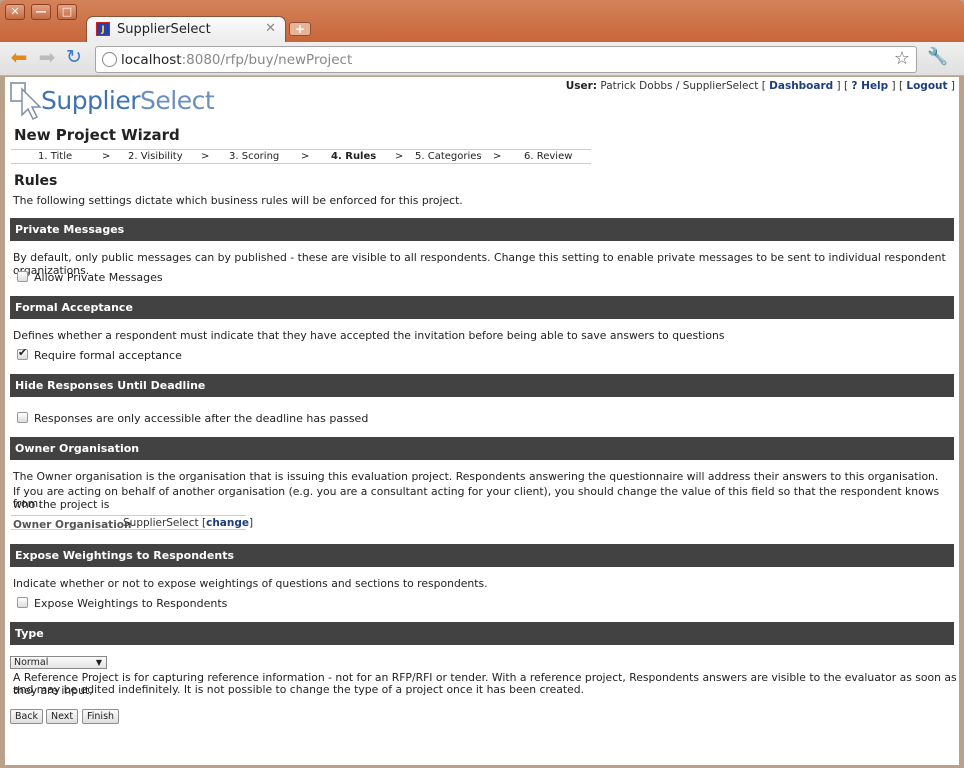 The width and height of the screenshot is (964, 768). What do you see at coordinates (97, 135) in the screenshot?
I see `page-title: New Project Wizard` at bounding box center [97, 135].